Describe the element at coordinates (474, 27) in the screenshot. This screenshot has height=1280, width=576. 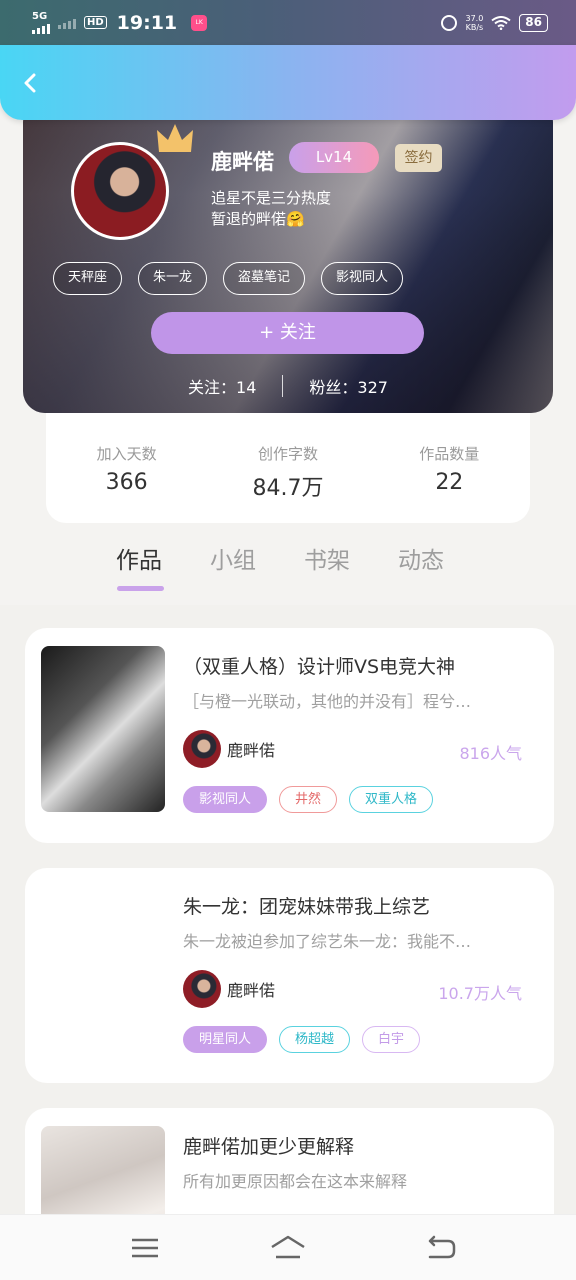
I see `net-speed-unit: KB/s` at that location.